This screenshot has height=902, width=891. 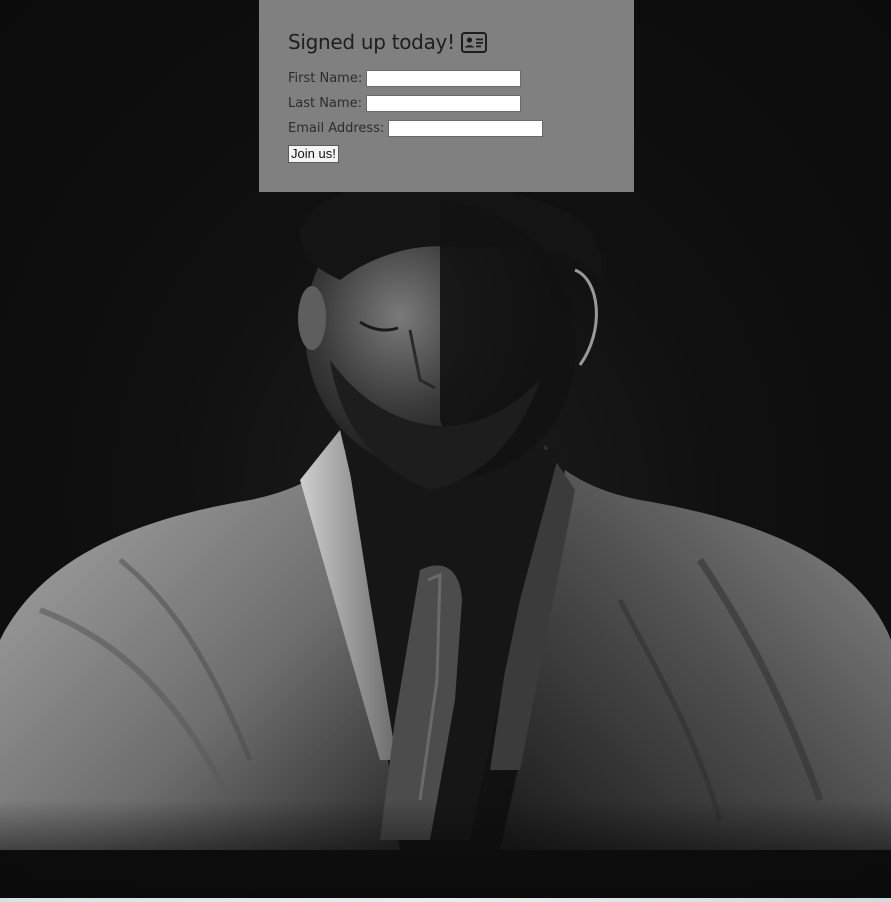 I want to click on submit-row: Join us!, so click(x=461, y=154).